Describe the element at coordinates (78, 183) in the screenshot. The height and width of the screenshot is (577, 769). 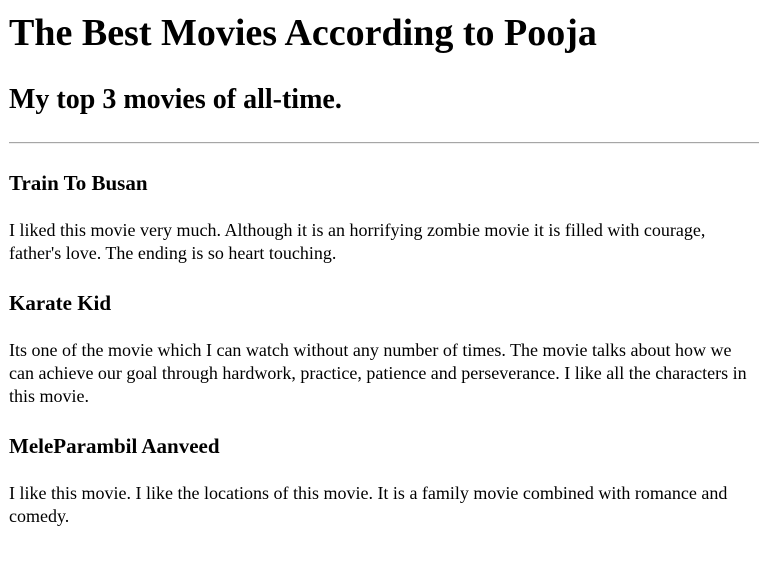
I see `movie-title: Train To Busan` at that location.